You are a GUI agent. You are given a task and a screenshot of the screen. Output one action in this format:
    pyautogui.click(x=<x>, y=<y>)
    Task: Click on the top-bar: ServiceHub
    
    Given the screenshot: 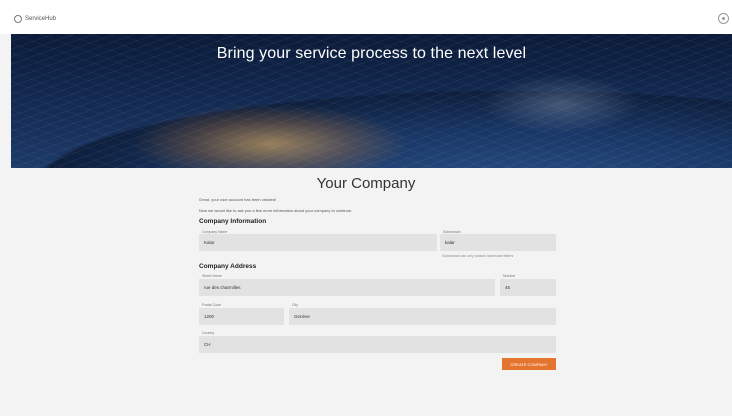 What is the action you would take?
    pyautogui.click(x=366, y=17)
    